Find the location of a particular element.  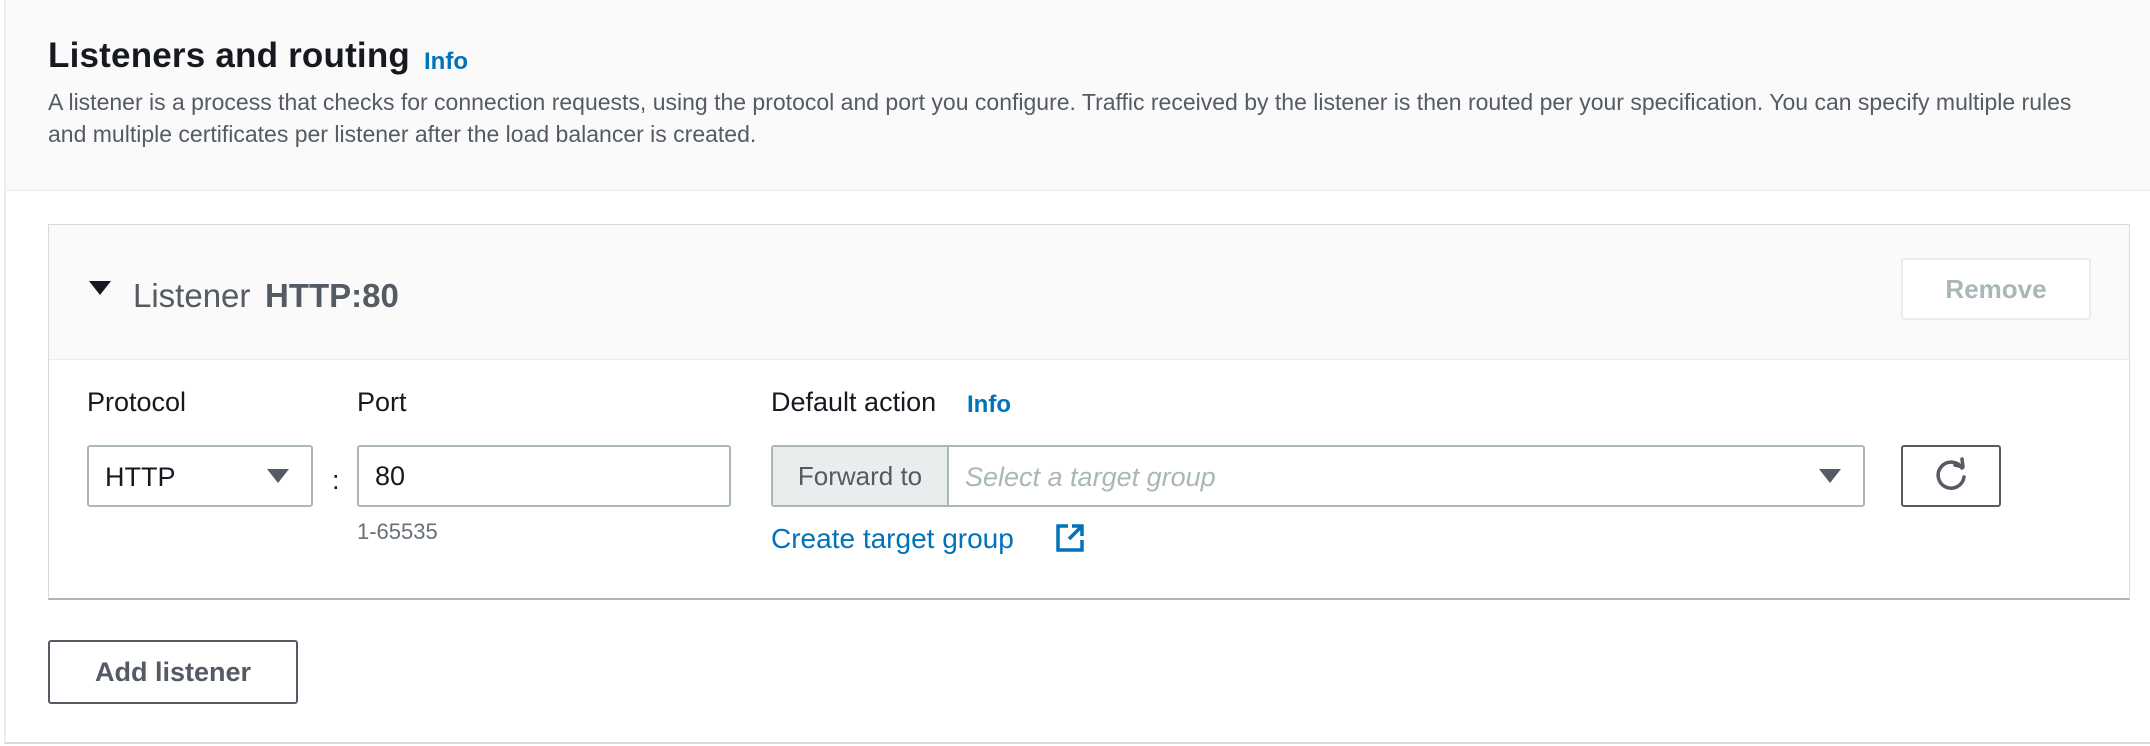

info-link: Info is located at coordinates (446, 62).